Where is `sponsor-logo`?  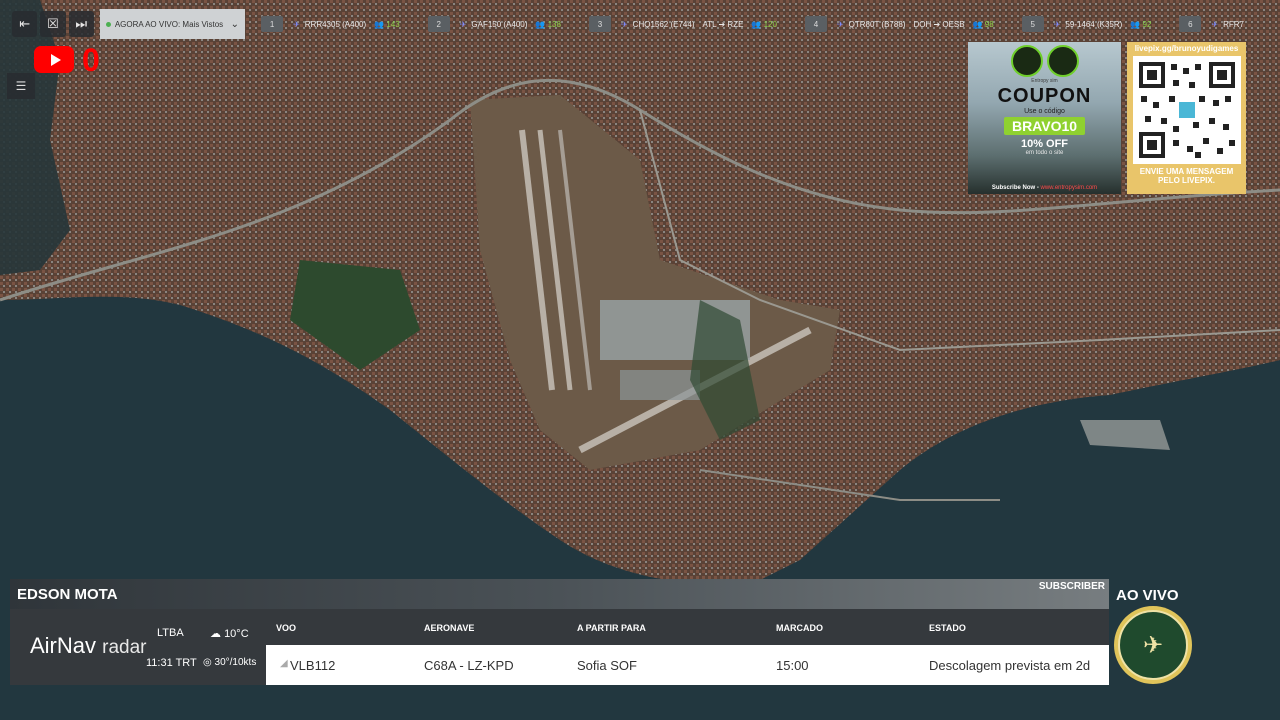 sponsor-logo is located at coordinates (1026, 61).